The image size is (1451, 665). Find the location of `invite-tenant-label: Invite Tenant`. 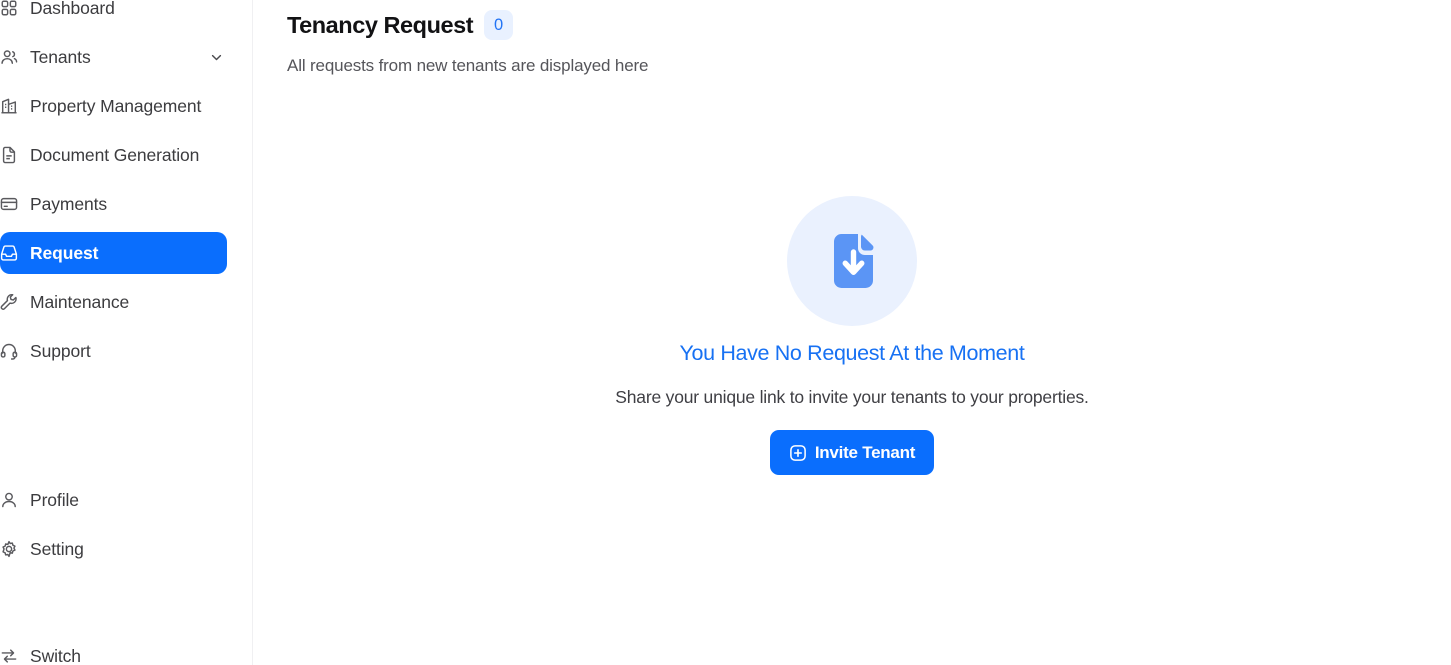

invite-tenant-label: Invite Tenant is located at coordinates (865, 452).